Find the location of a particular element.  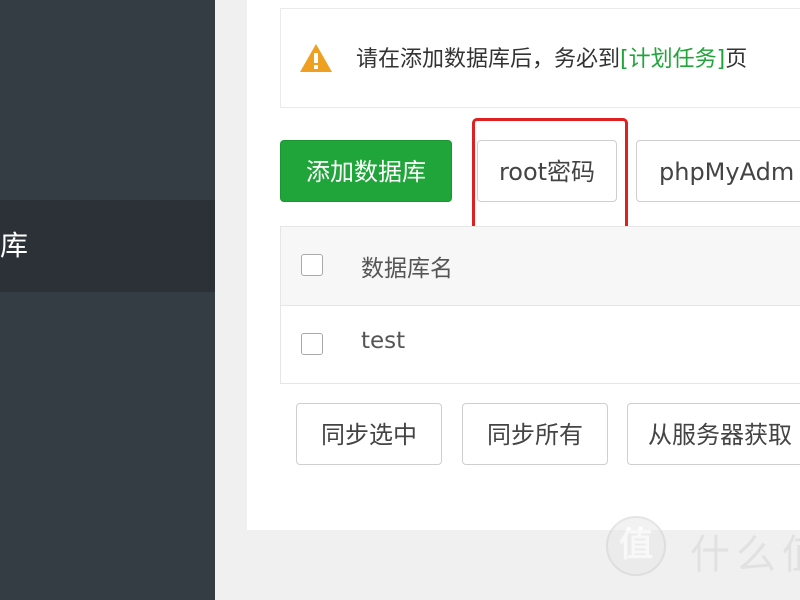

add-database-button: 添加数据库 is located at coordinates (366, 171).